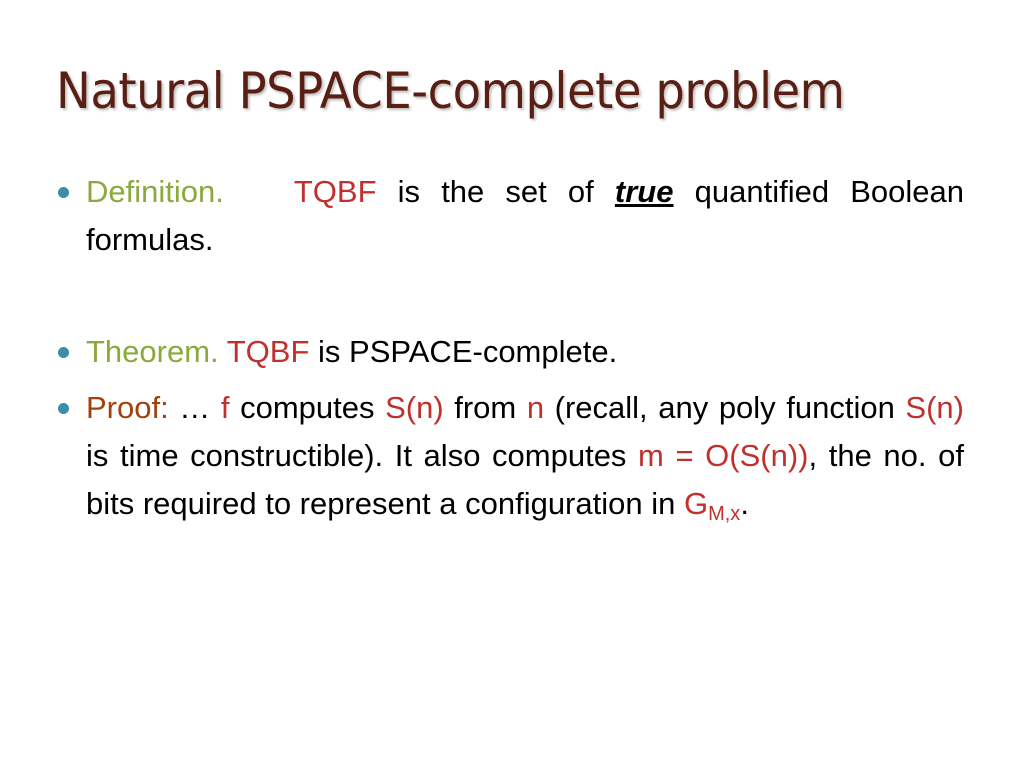  What do you see at coordinates (362, 455) in the screenshot?
I see `proof-text: is time constructible). It also computes` at bounding box center [362, 455].